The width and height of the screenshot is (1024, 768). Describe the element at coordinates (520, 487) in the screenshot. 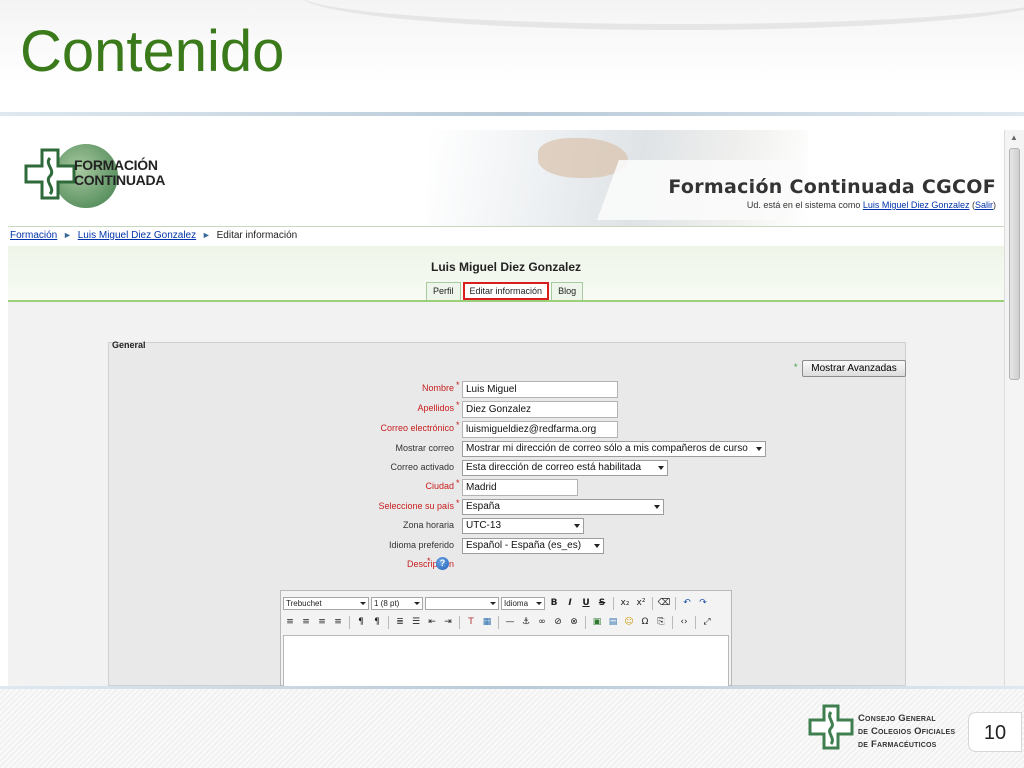

I see `ciudad-input: Madrid` at that location.